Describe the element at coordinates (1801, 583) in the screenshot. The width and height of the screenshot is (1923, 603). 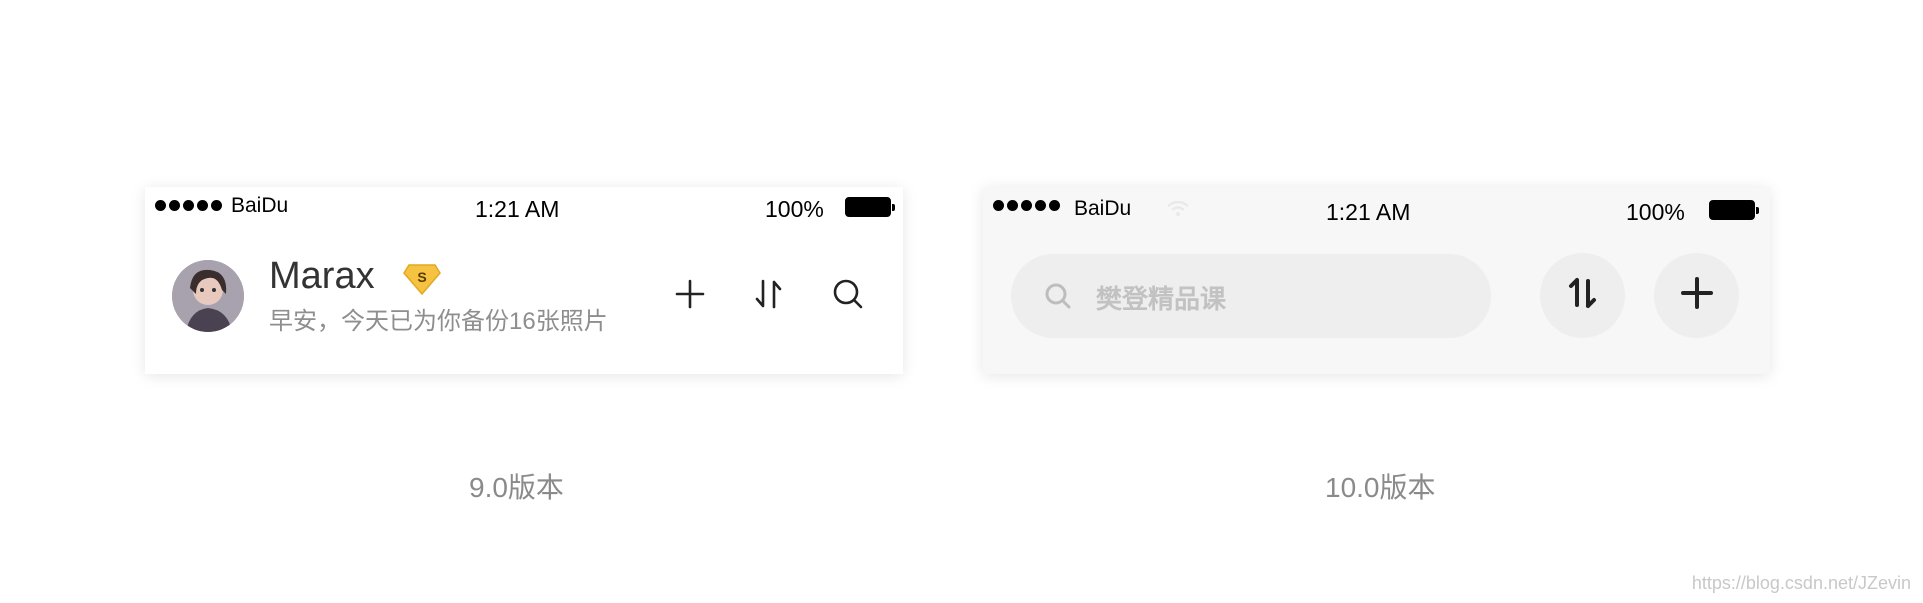
I see `watermark: https://blog.csdn.net/JZevin` at that location.